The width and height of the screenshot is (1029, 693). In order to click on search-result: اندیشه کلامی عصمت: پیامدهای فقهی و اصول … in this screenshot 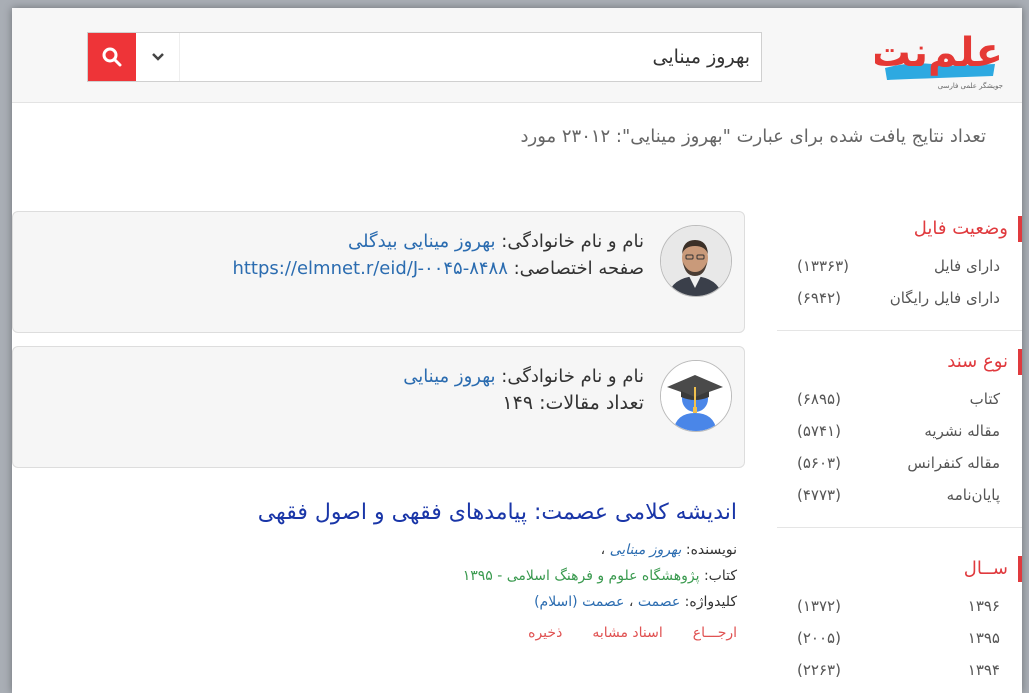, I will do `click(387, 570)`.